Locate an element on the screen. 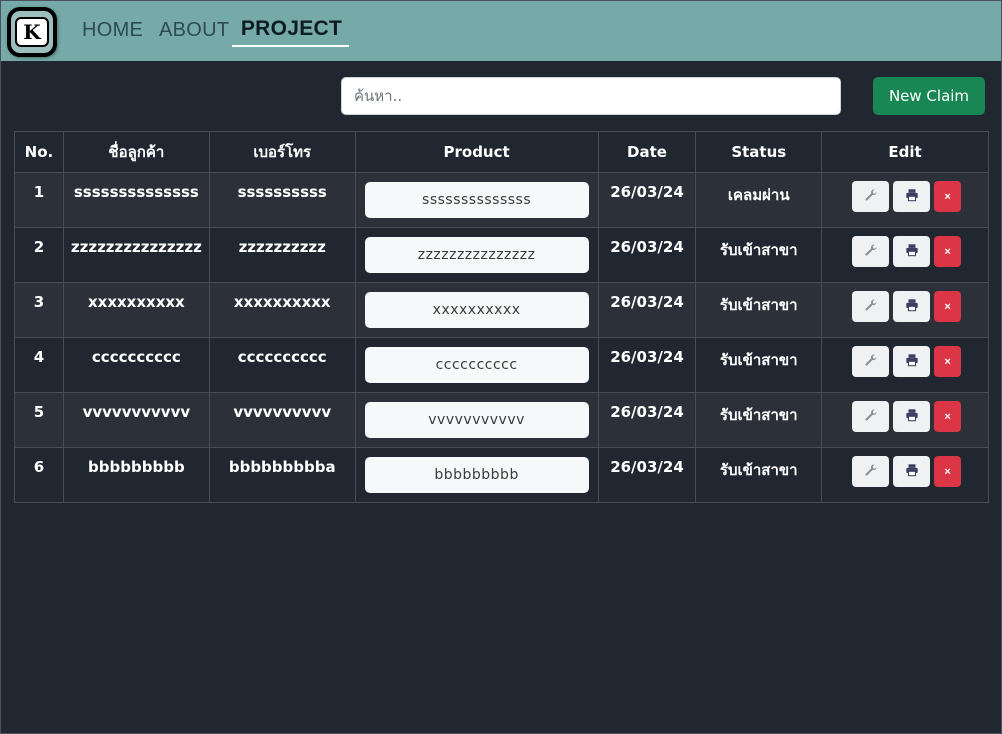 This screenshot has width=1002, height=734. search-input is located at coordinates (591, 96).